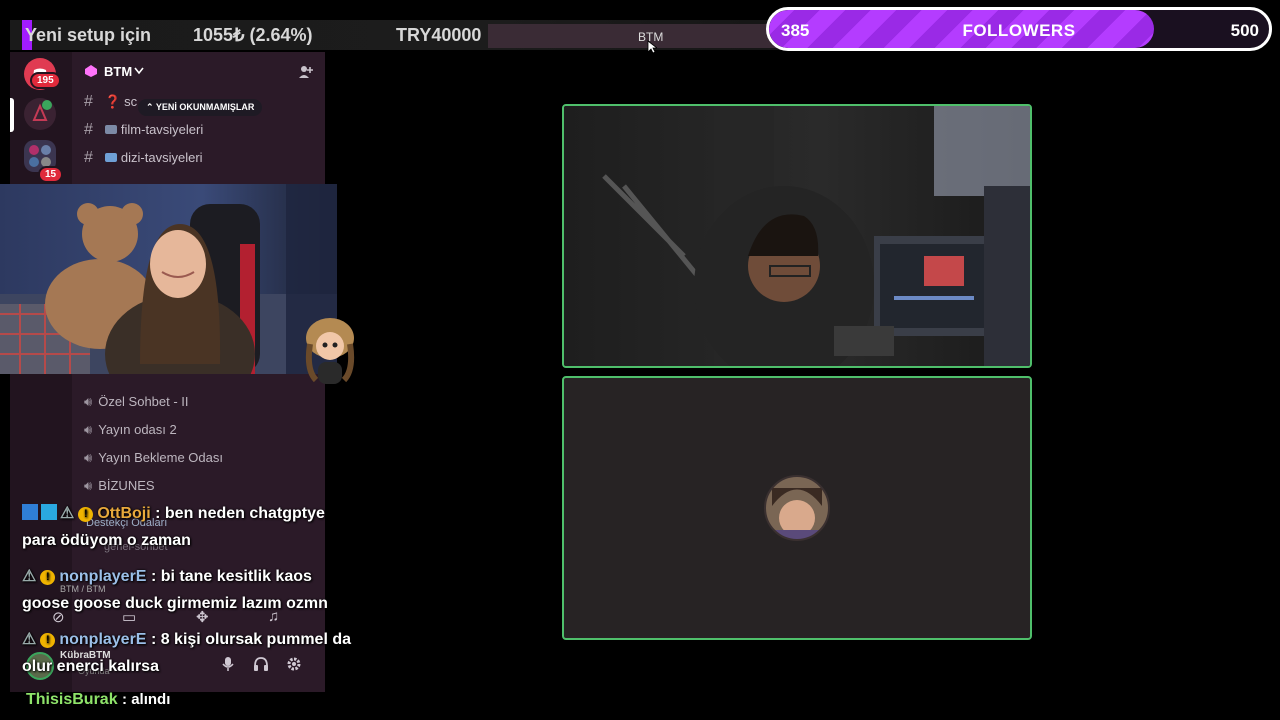 The height and width of the screenshot is (720, 1280). I want to click on chat-message: ⚠! nonplayerE : bi tane kesitlik kaos, so click(167, 576).